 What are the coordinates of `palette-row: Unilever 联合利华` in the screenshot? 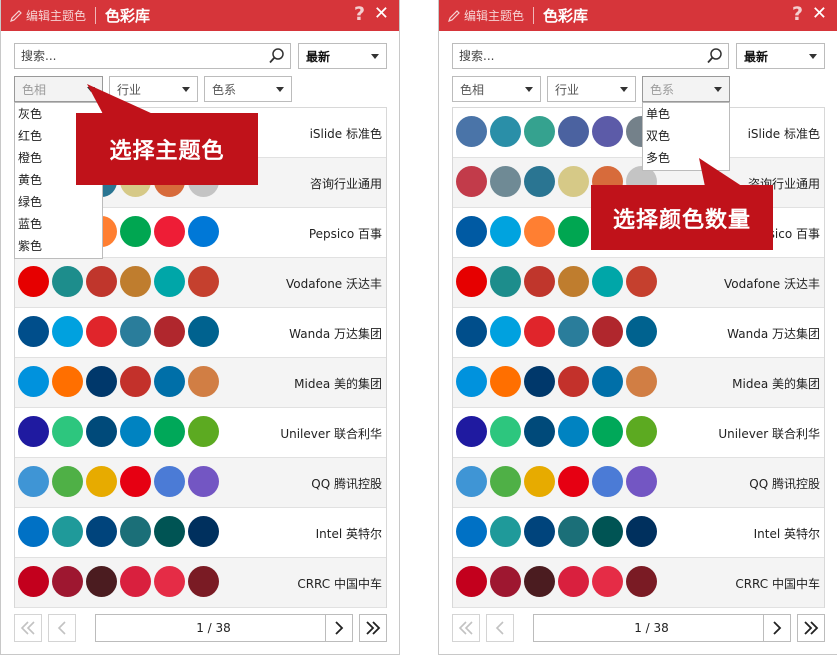 It's located at (638, 433).